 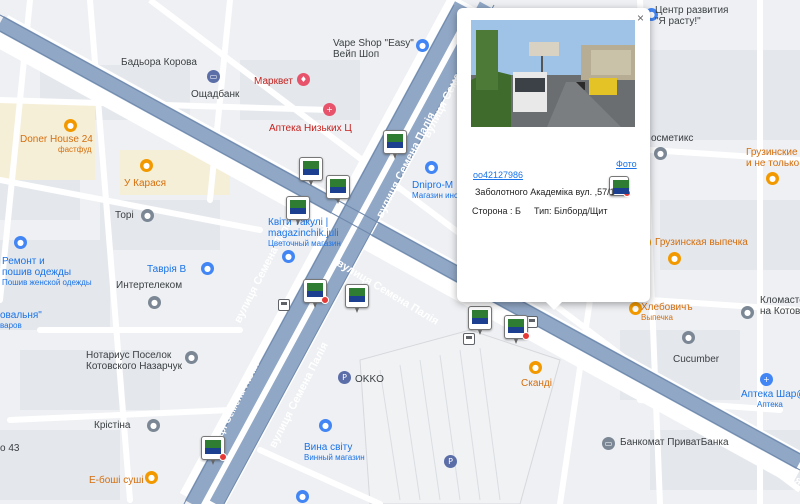 What do you see at coordinates (134, 361) in the screenshot?
I see `poi-notarius: Нотариус Поселок Котовского Назарчук` at bounding box center [134, 361].